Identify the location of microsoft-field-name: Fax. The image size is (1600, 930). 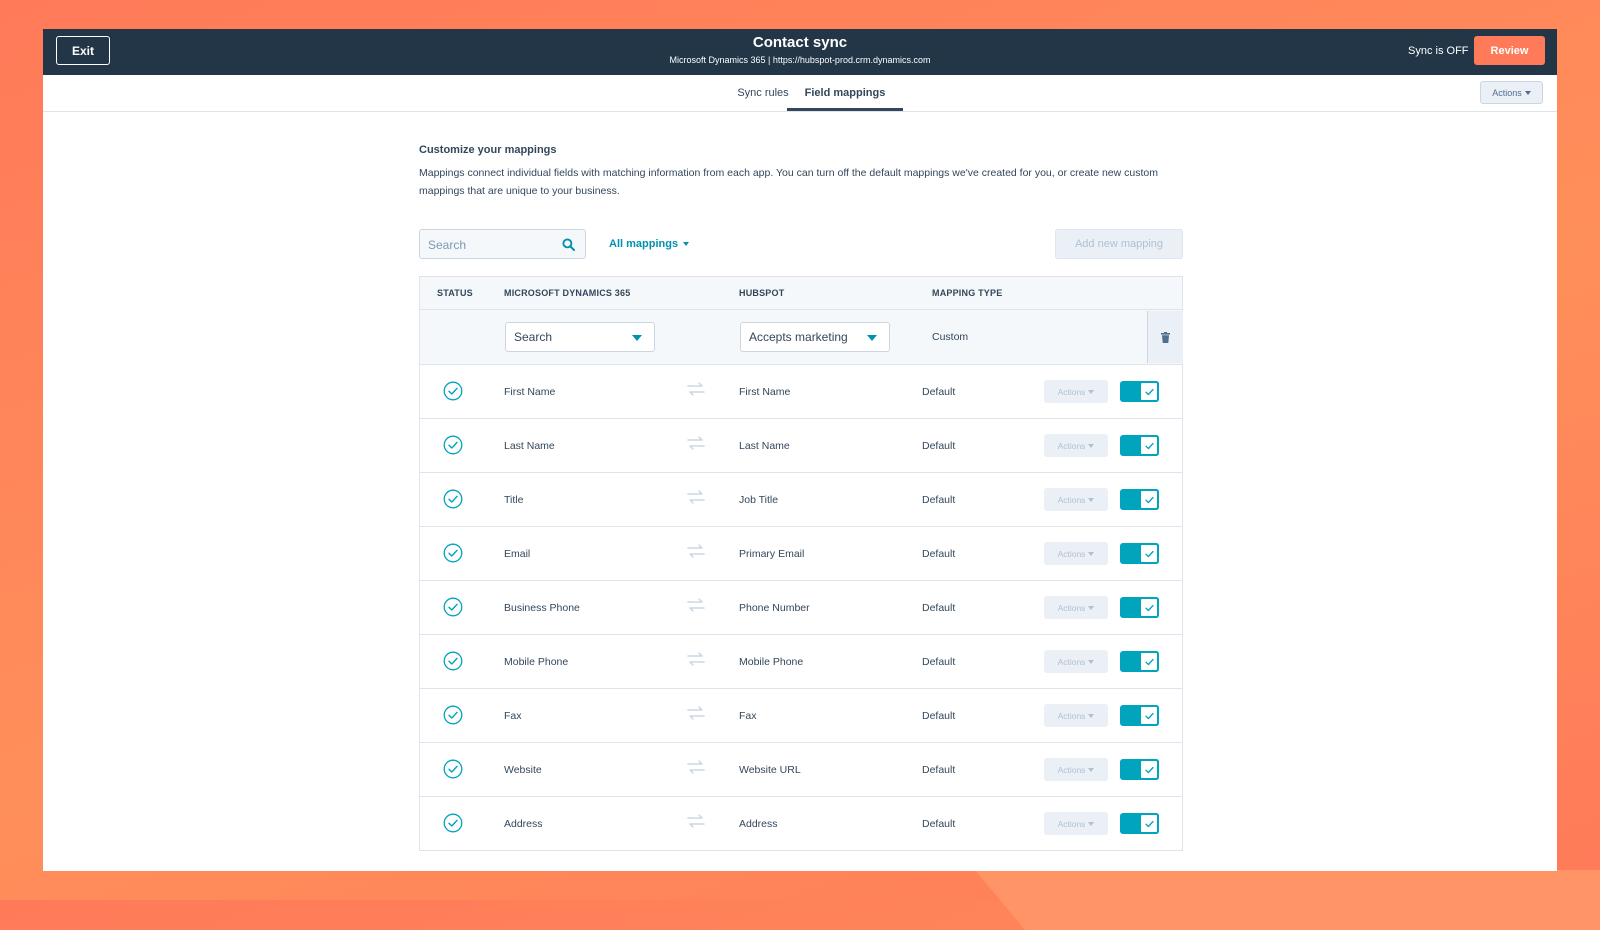
(513, 715).